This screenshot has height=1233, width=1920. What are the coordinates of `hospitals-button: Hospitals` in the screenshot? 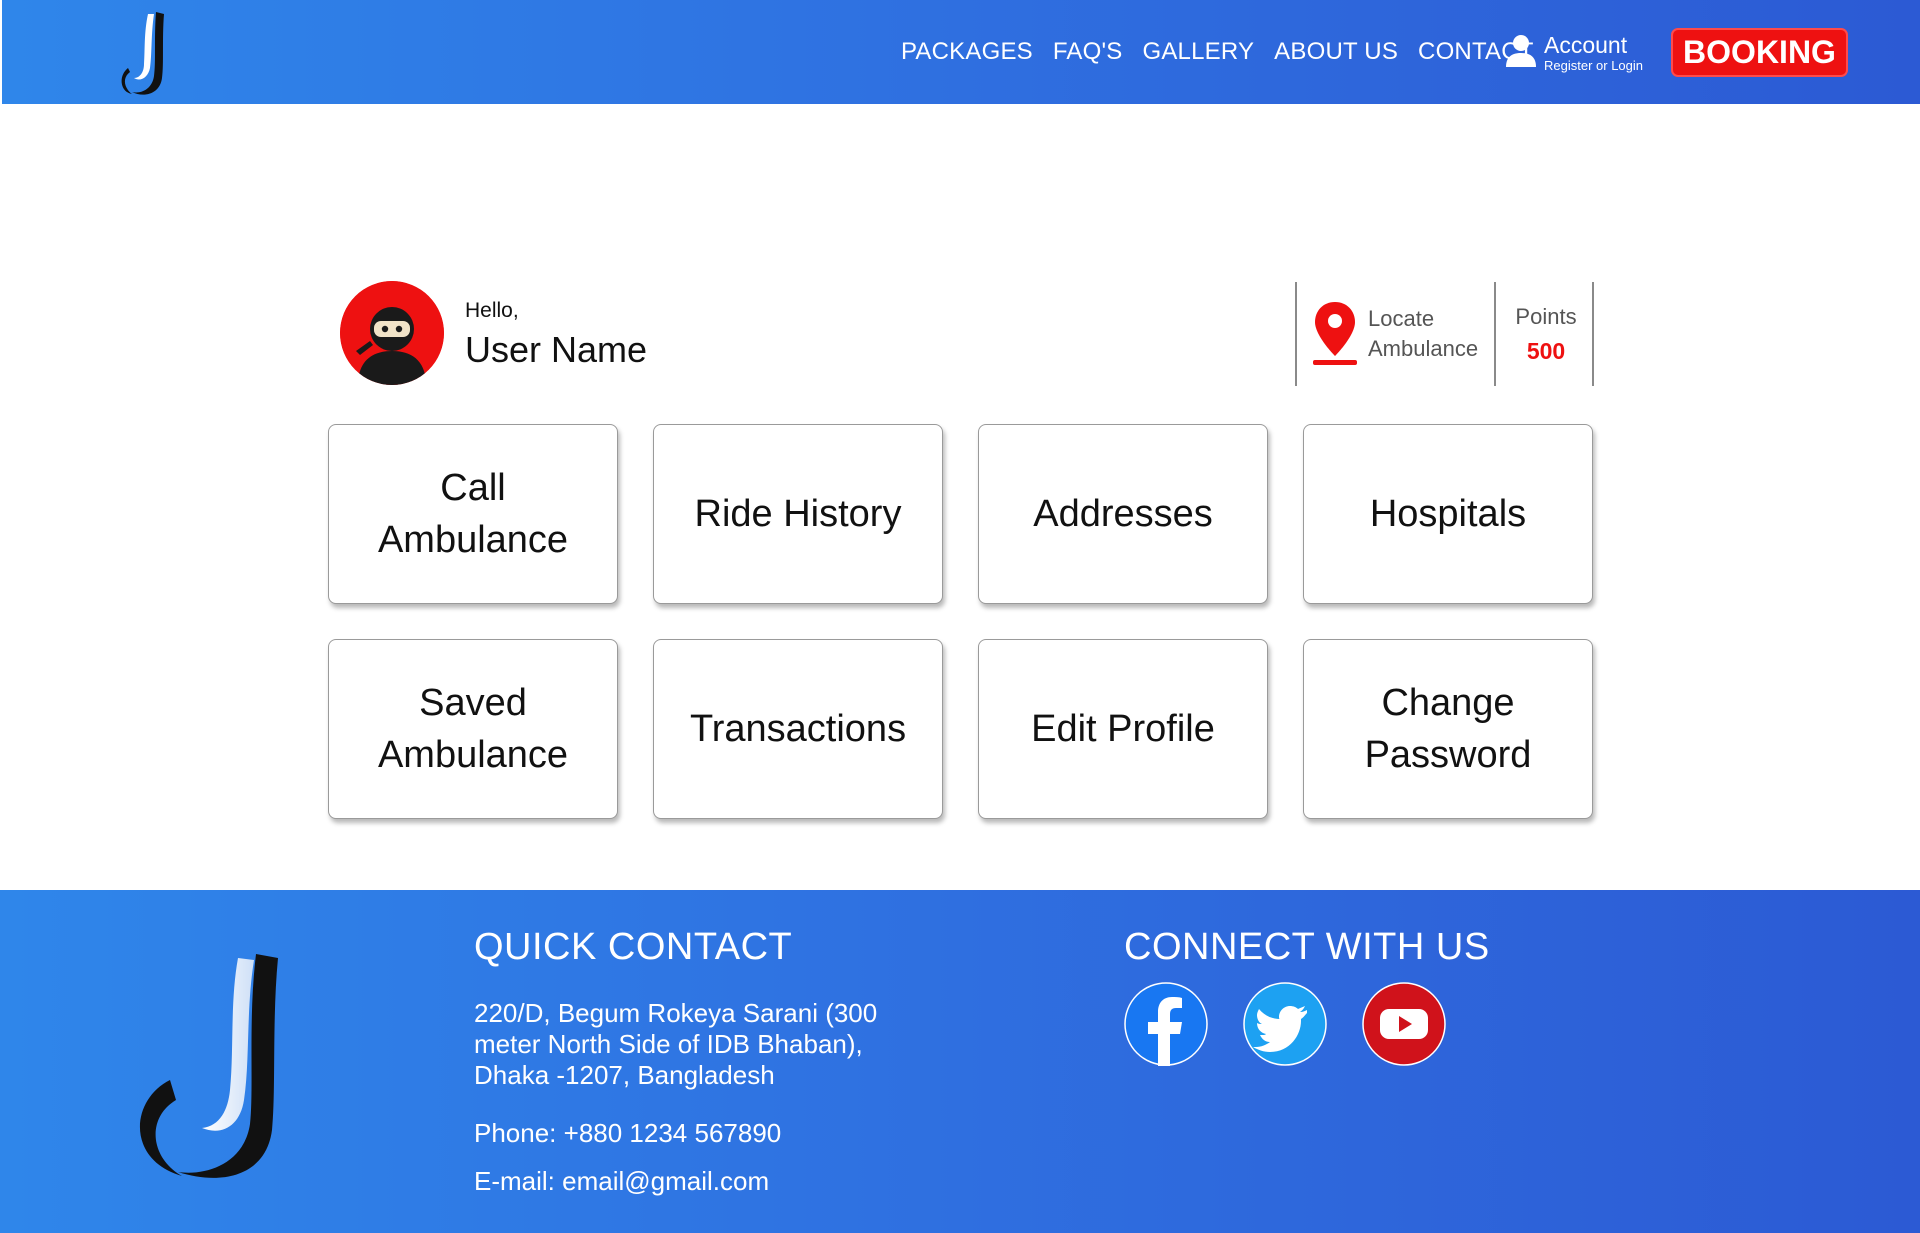 It's located at (1448, 514).